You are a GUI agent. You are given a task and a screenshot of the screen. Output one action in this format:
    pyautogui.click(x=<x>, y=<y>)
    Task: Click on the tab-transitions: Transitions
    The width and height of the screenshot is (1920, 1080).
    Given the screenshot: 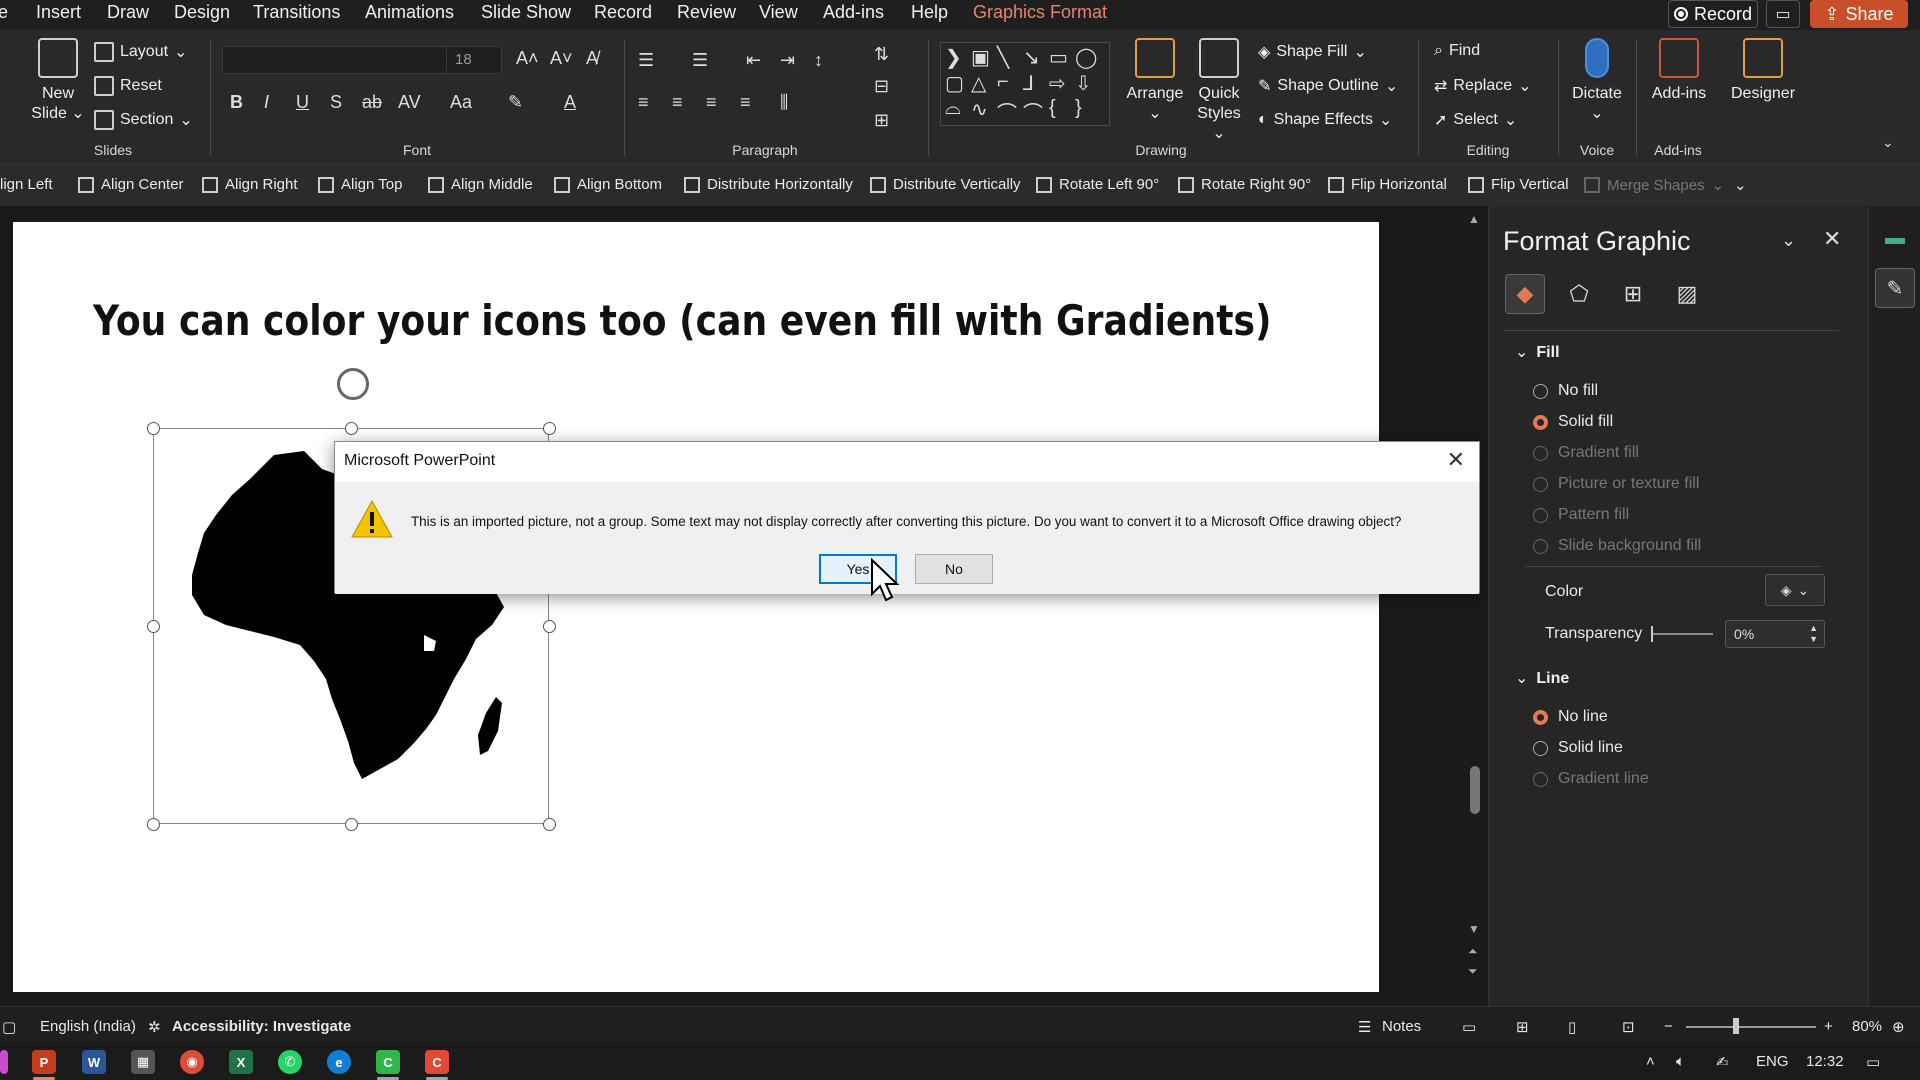 What is the action you would take?
    pyautogui.click(x=296, y=12)
    